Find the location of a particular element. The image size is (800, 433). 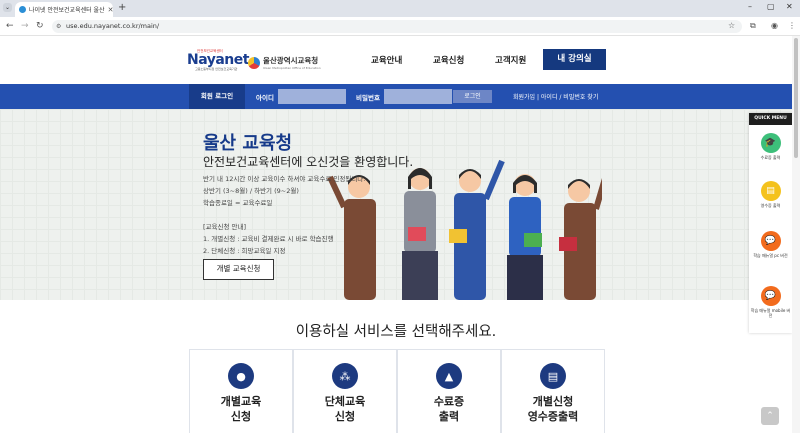

bookmark-star-icon: ☆ is located at coordinates (731, 25).